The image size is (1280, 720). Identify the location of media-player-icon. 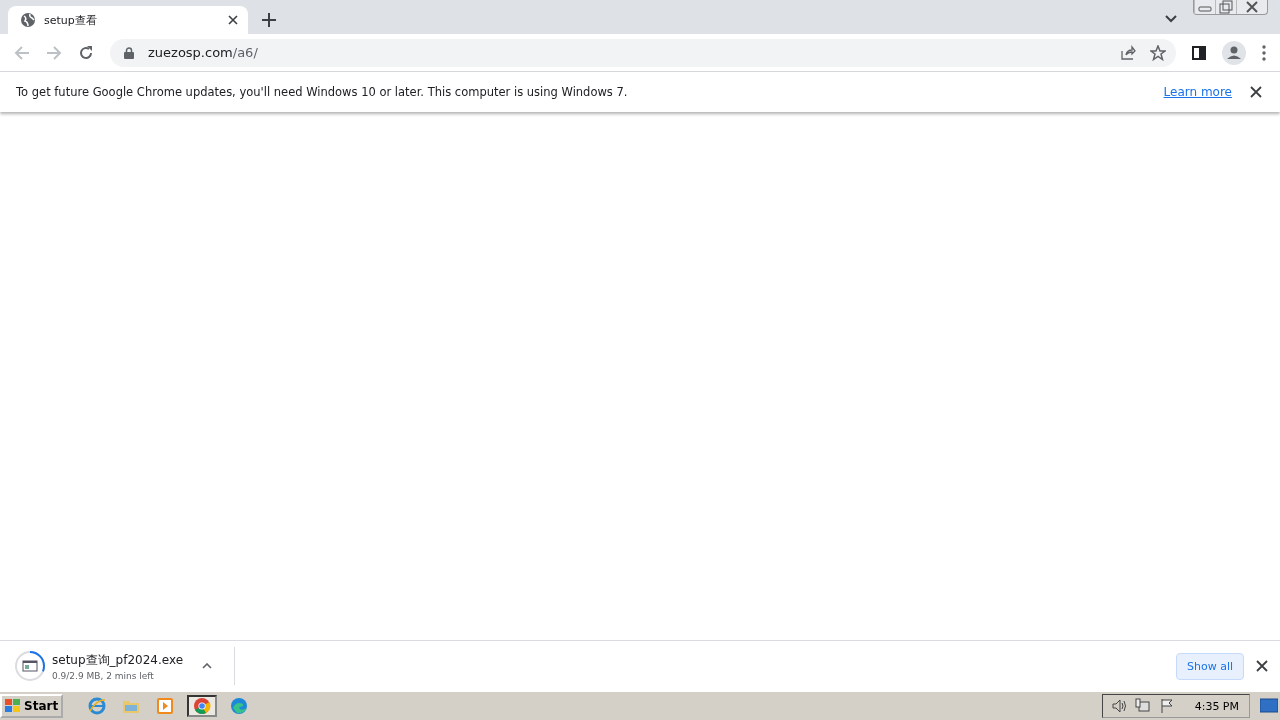
(165, 706).